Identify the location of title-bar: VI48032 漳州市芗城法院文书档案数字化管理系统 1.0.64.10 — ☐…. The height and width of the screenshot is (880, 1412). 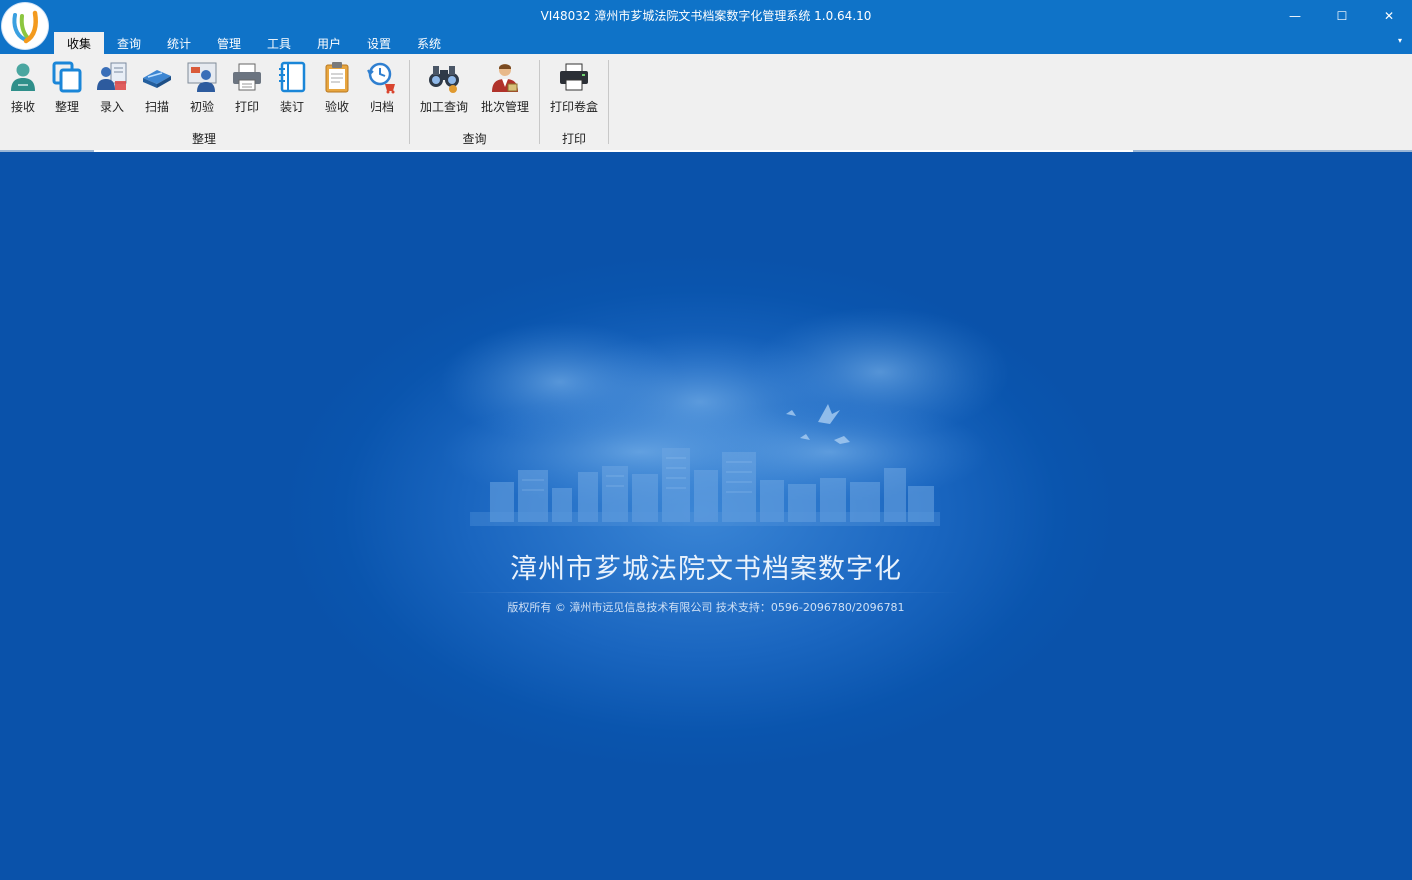
(706, 27).